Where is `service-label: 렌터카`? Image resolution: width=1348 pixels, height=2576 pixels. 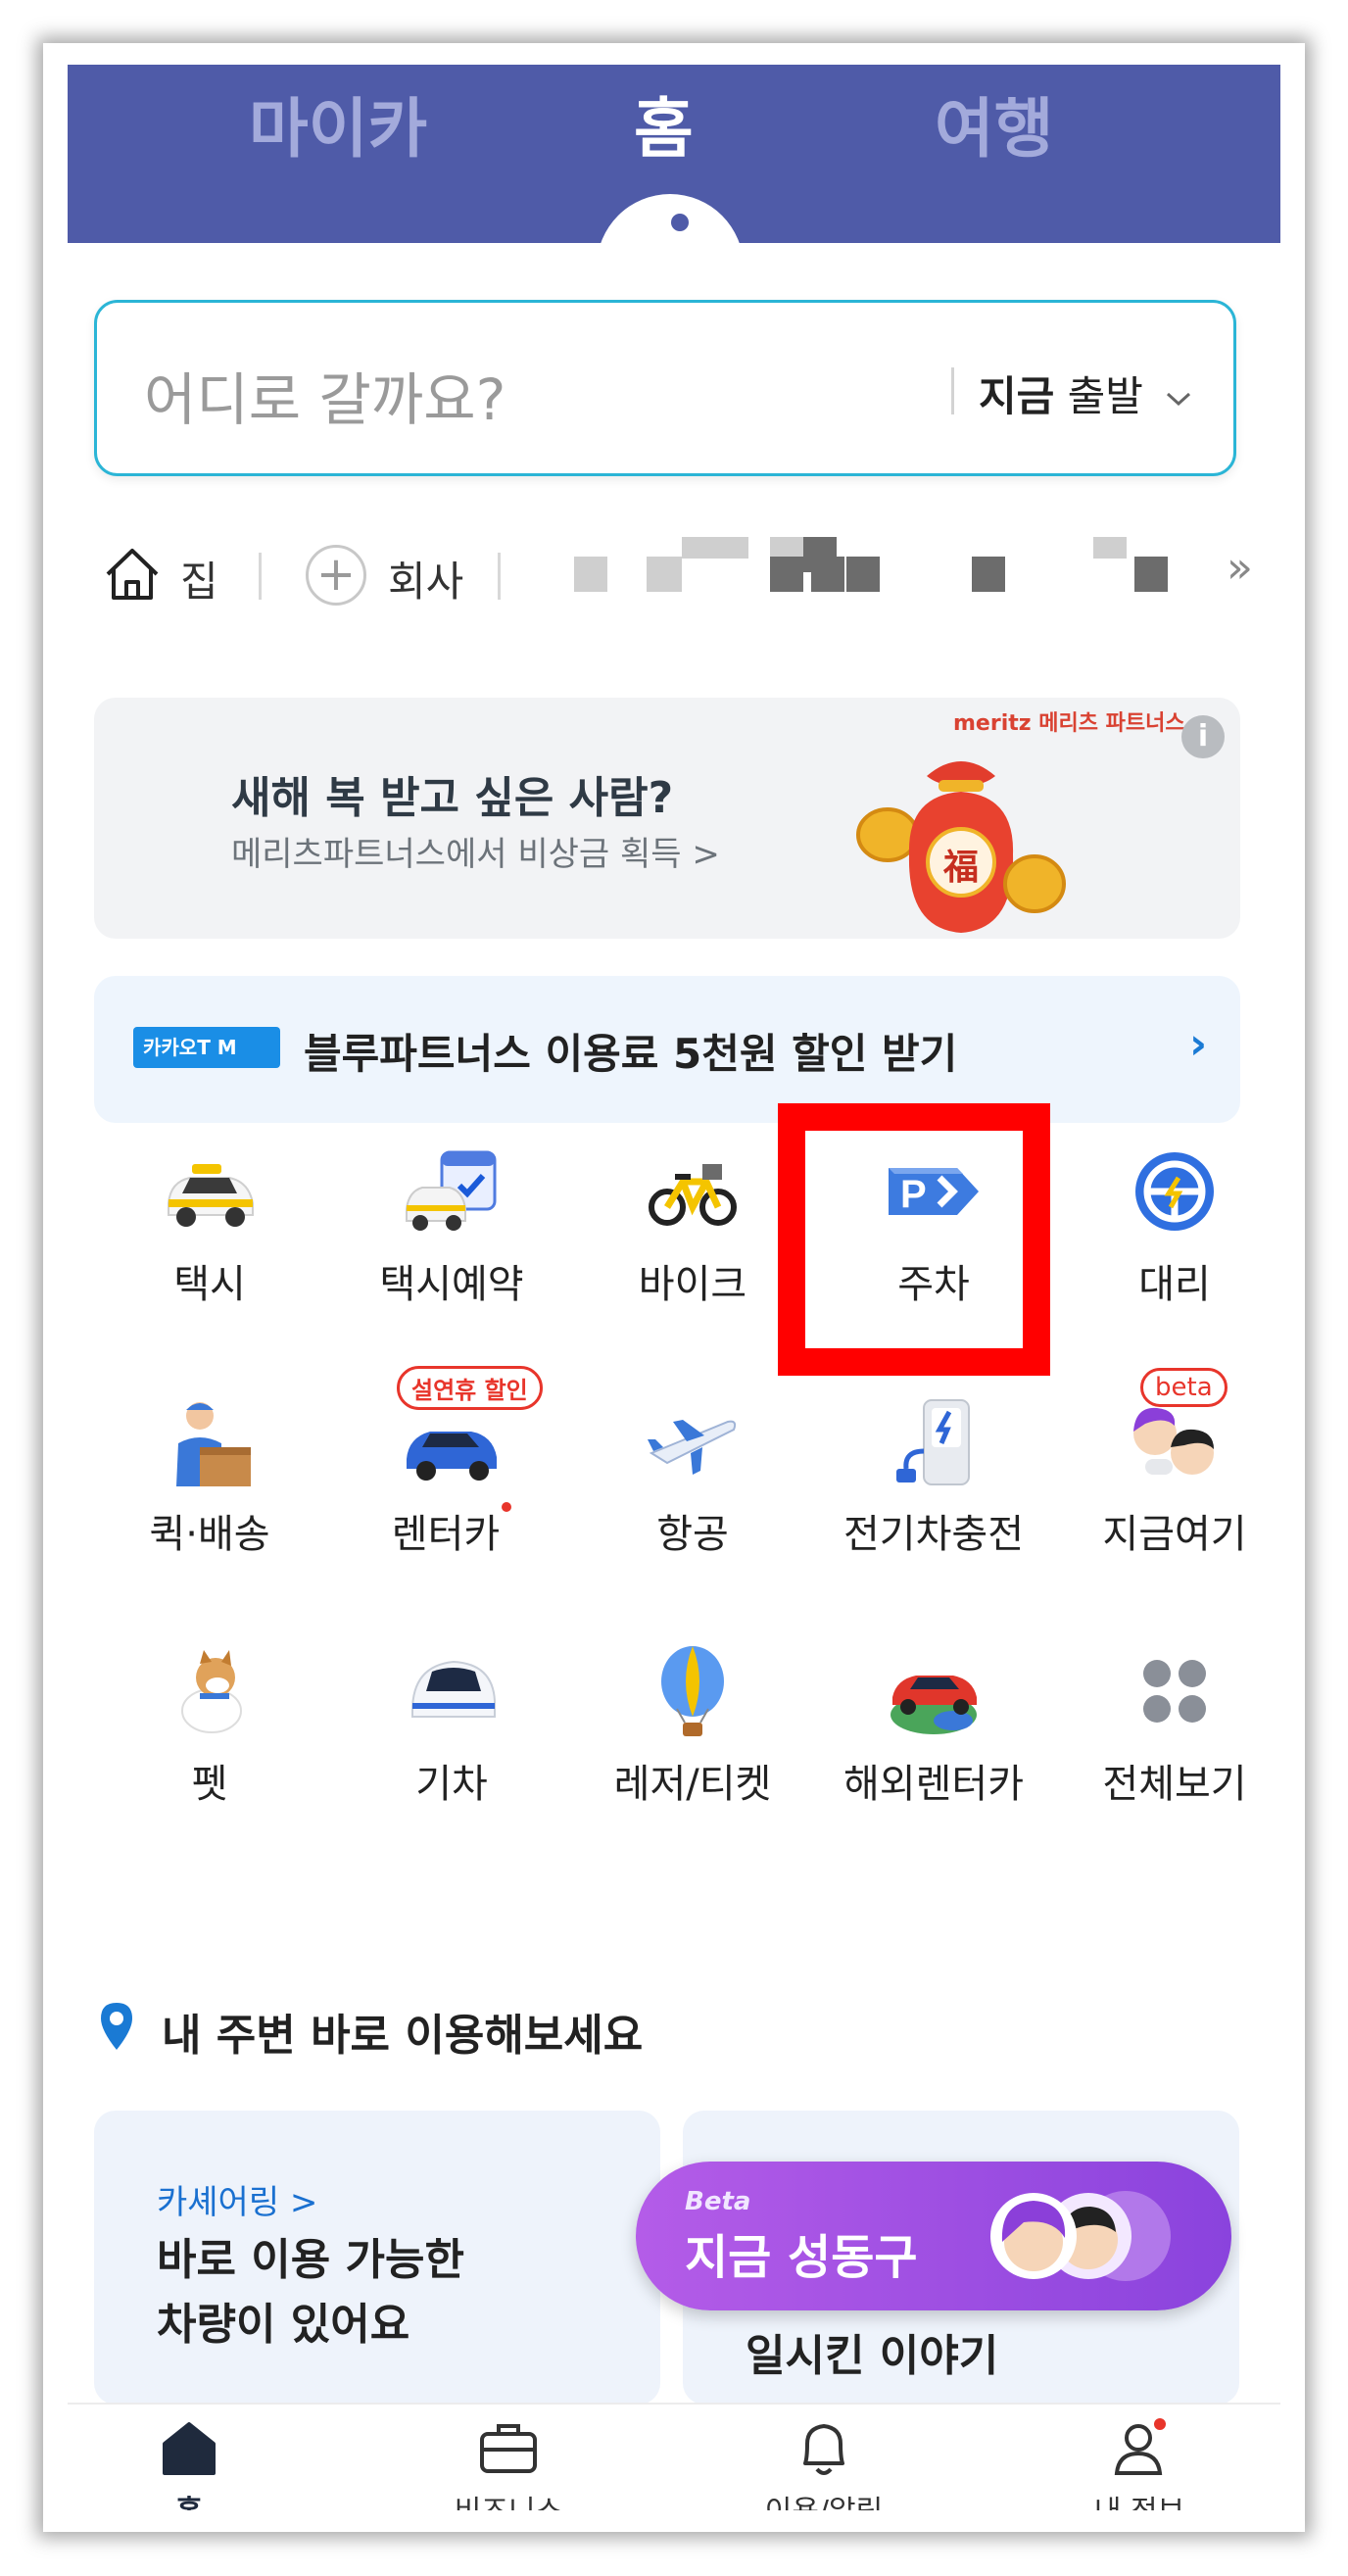 service-label: 렌터카 is located at coordinates (452, 1530).